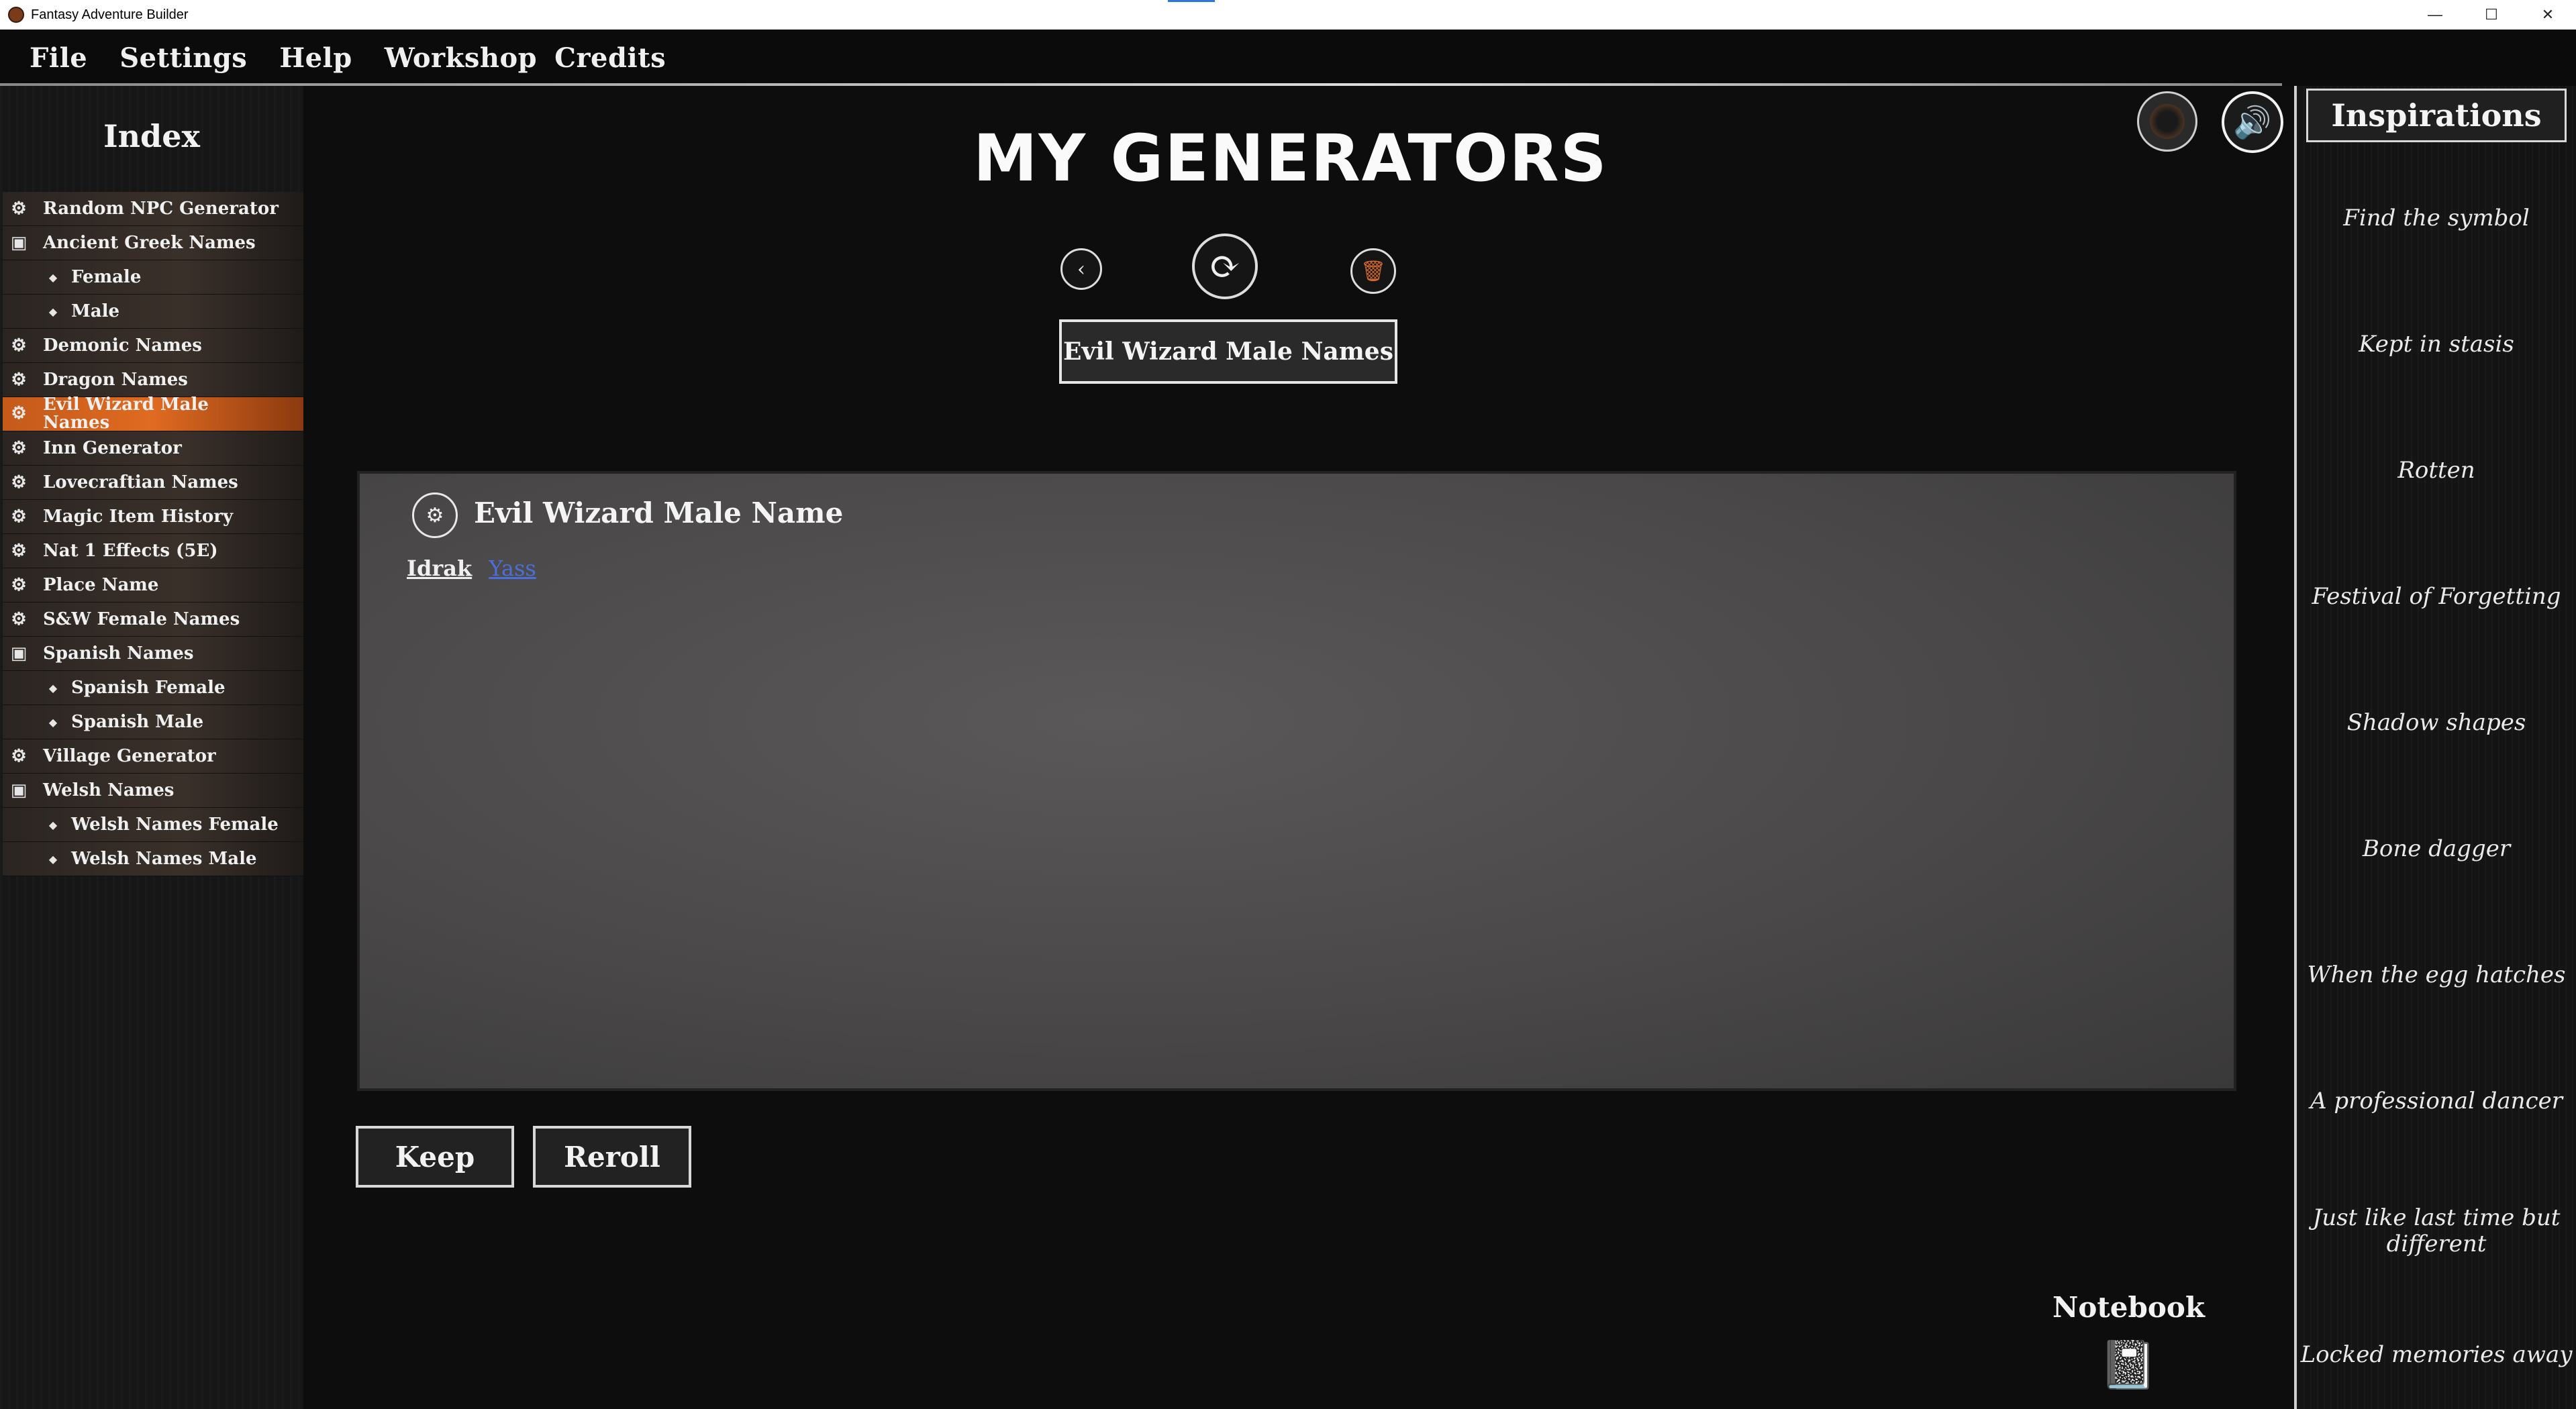 The image size is (2576, 1409). What do you see at coordinates (2436, 1101) in the screenshot?
I see `inspiration-item: A professional dancer` at bounding box center [2436, 1101].